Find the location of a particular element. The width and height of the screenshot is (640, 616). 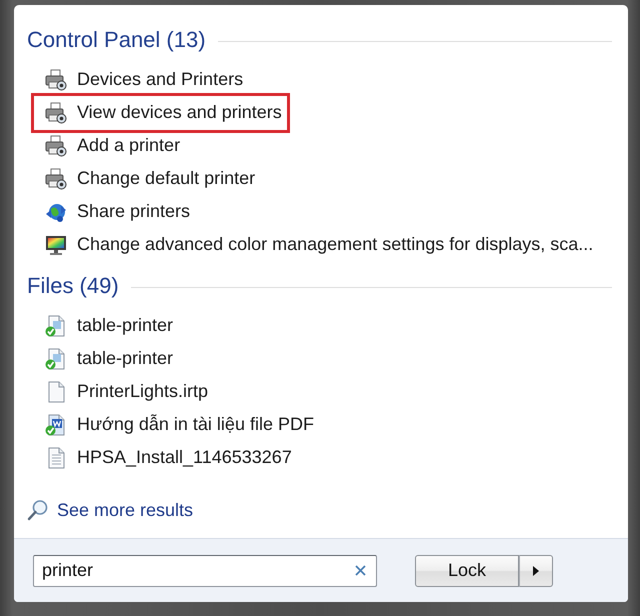

clear-icon is located at coordinates (360, 570).